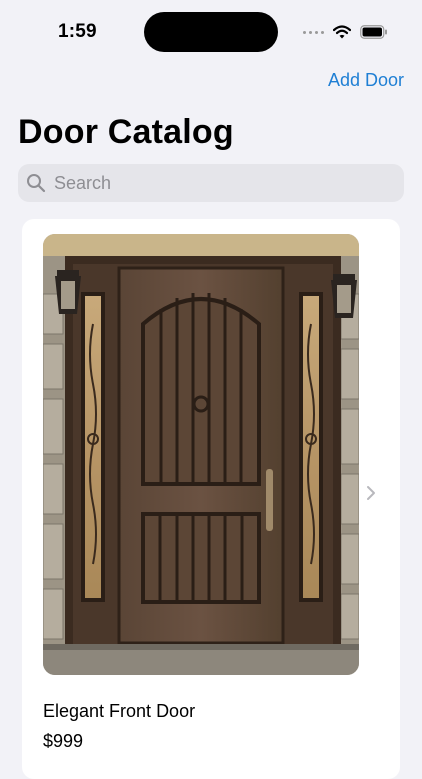 The width and height of the screenshot is (422, 779). Describe the element at coordinates (63, 741) in the screenshot. I see `door-price: $999` at that location.